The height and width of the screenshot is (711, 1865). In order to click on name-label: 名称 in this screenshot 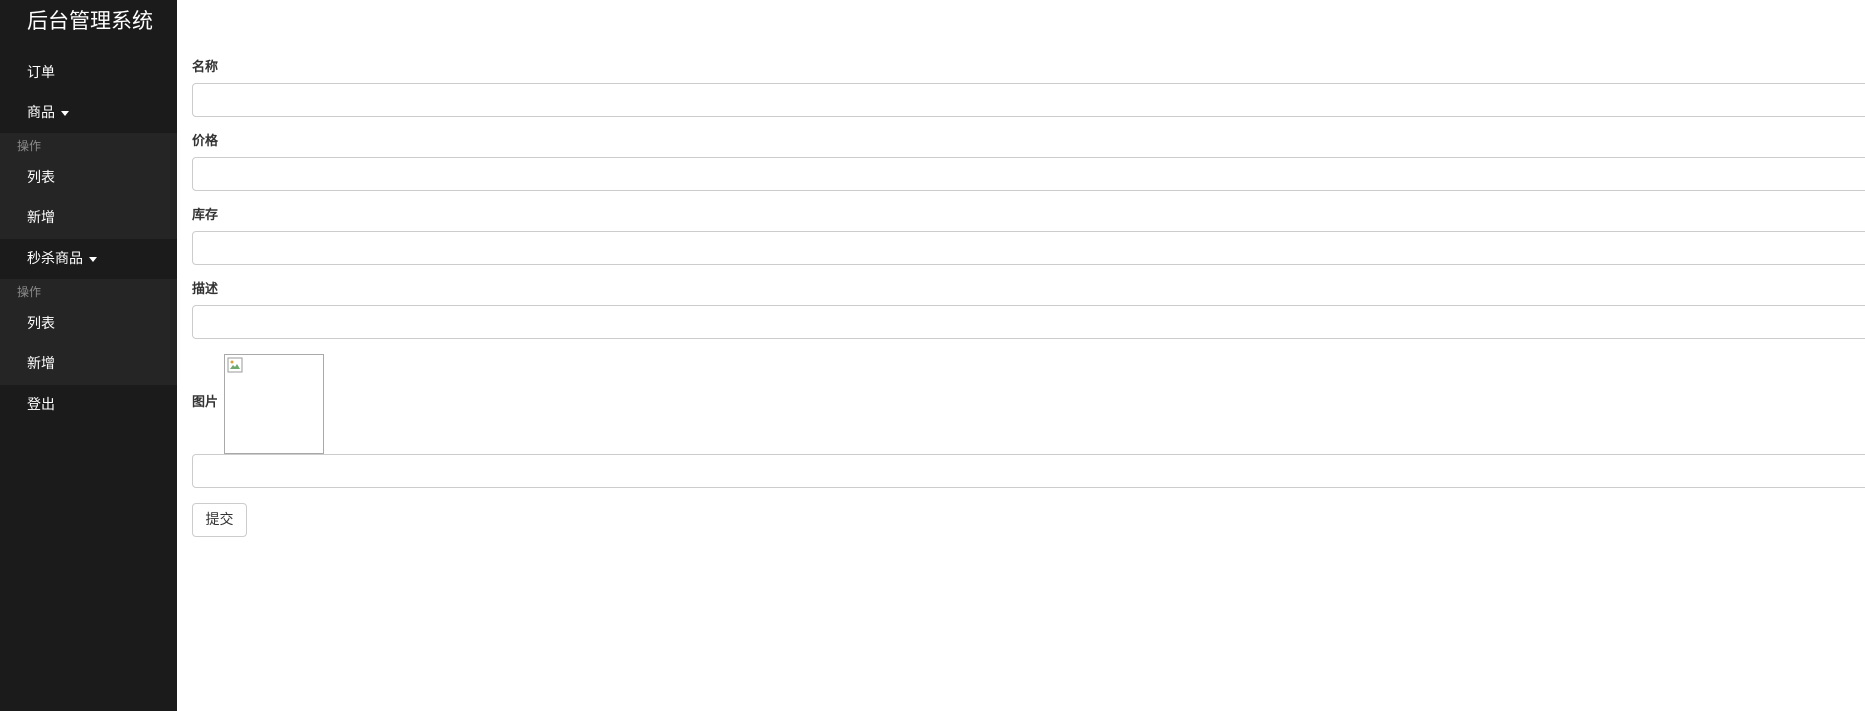, I will do `click(205, 67)`.